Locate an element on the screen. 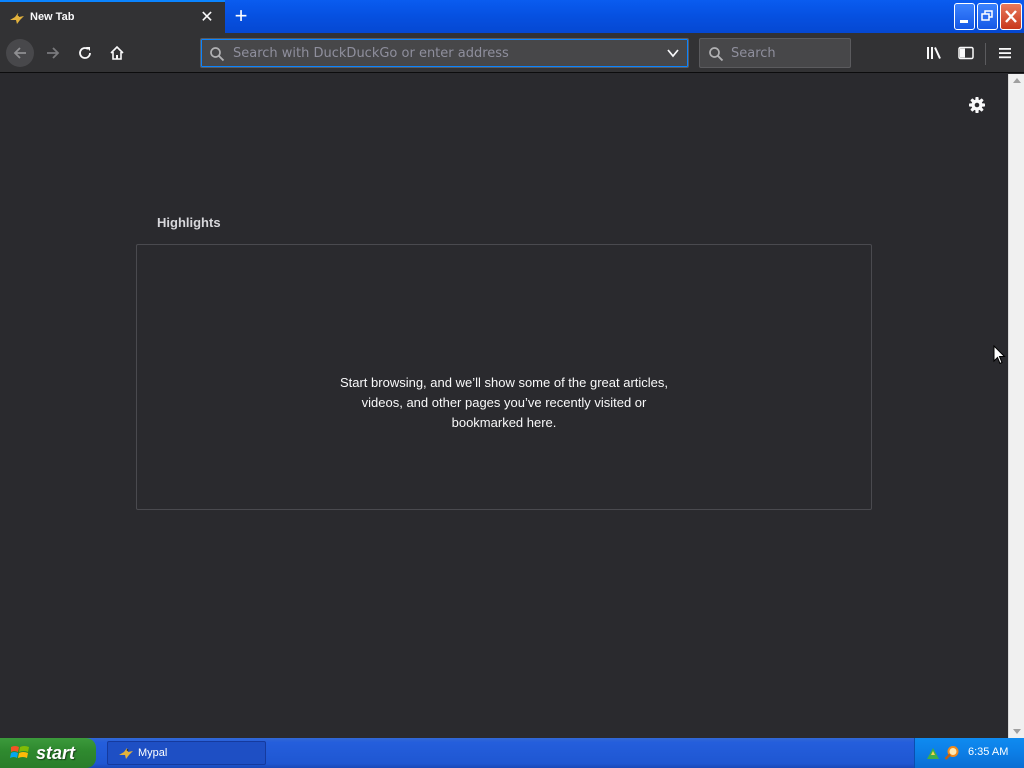  navigation-toolbar is located at coordinates (512, 53).